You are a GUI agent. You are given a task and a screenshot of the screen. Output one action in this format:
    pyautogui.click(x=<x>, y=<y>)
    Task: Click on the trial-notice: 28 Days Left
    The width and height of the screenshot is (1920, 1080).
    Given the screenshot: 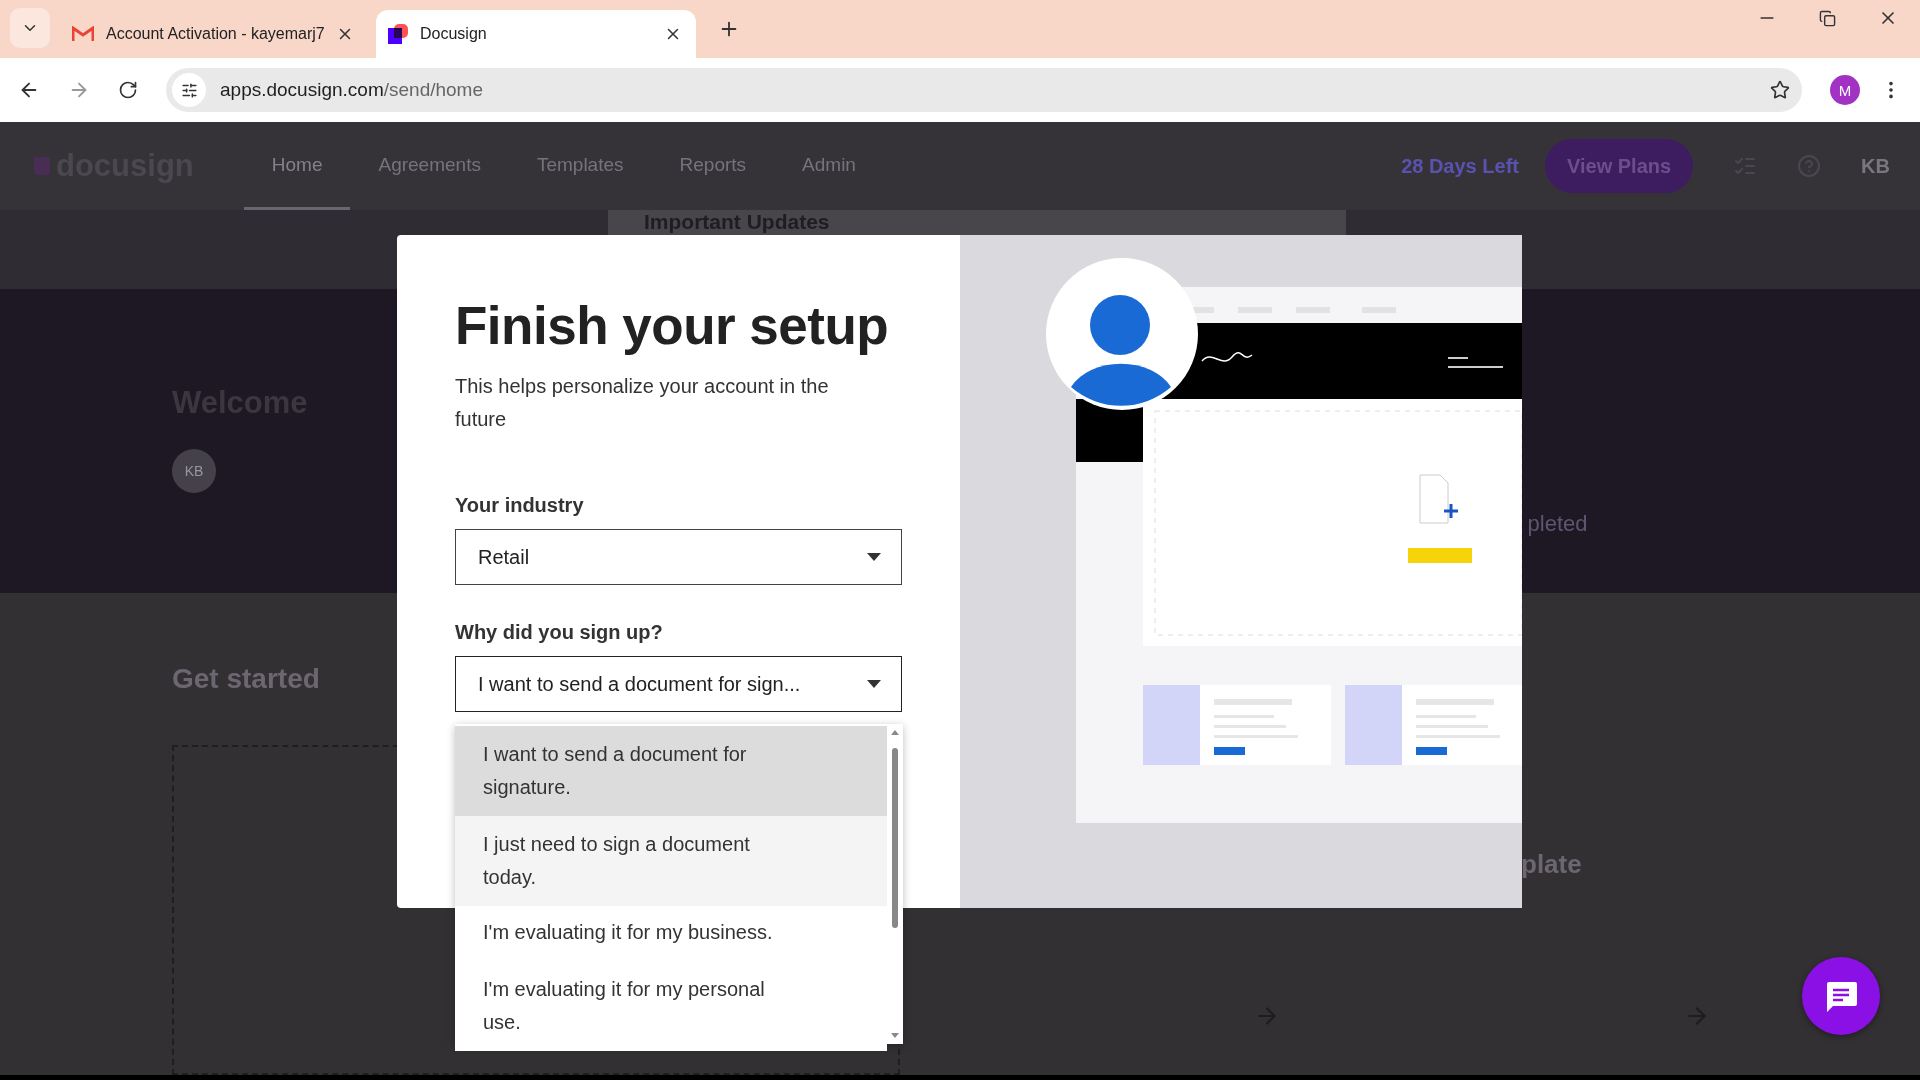 What is the action you would take?
    pyautogui.click(x=1460, y=166)
    